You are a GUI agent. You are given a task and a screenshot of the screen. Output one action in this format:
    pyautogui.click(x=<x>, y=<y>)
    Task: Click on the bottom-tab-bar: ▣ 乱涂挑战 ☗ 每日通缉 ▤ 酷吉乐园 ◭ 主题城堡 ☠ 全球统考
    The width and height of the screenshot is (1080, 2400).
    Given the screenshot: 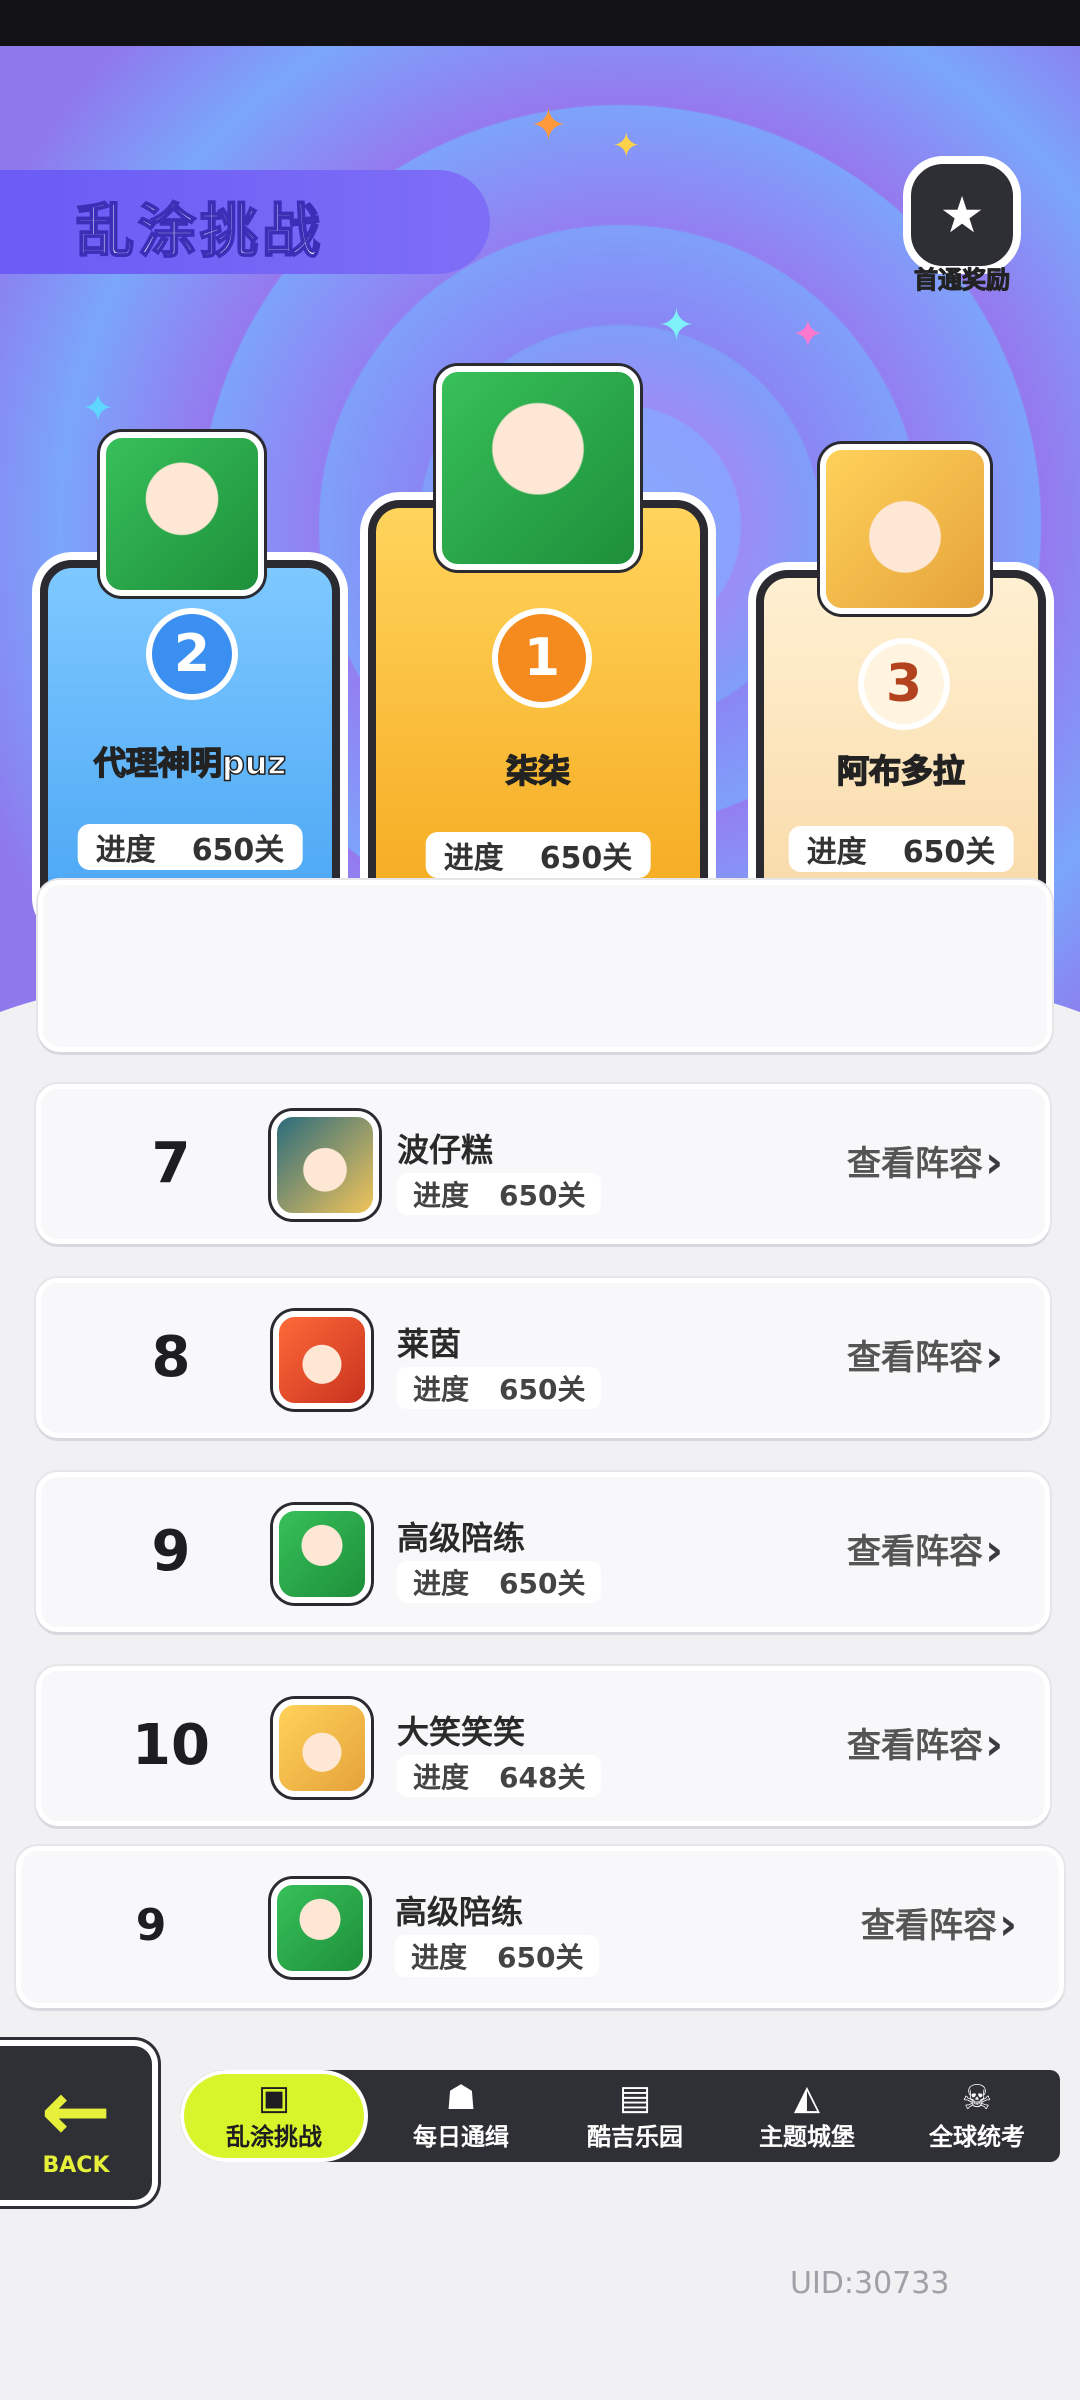 What is the action you would take?
    pyautogui.click(x=620, y=2116)
    